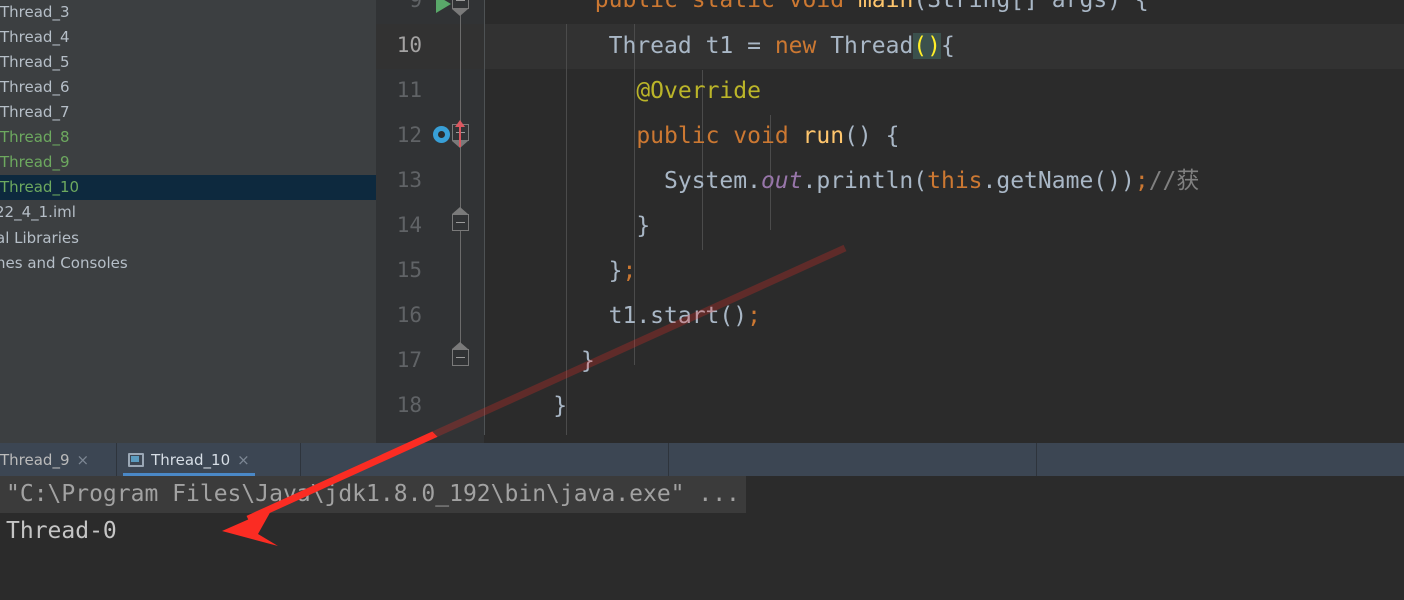  Describe the element at coordinates (409, 360) in the screenshot. I see `line-number: 17` at that location.